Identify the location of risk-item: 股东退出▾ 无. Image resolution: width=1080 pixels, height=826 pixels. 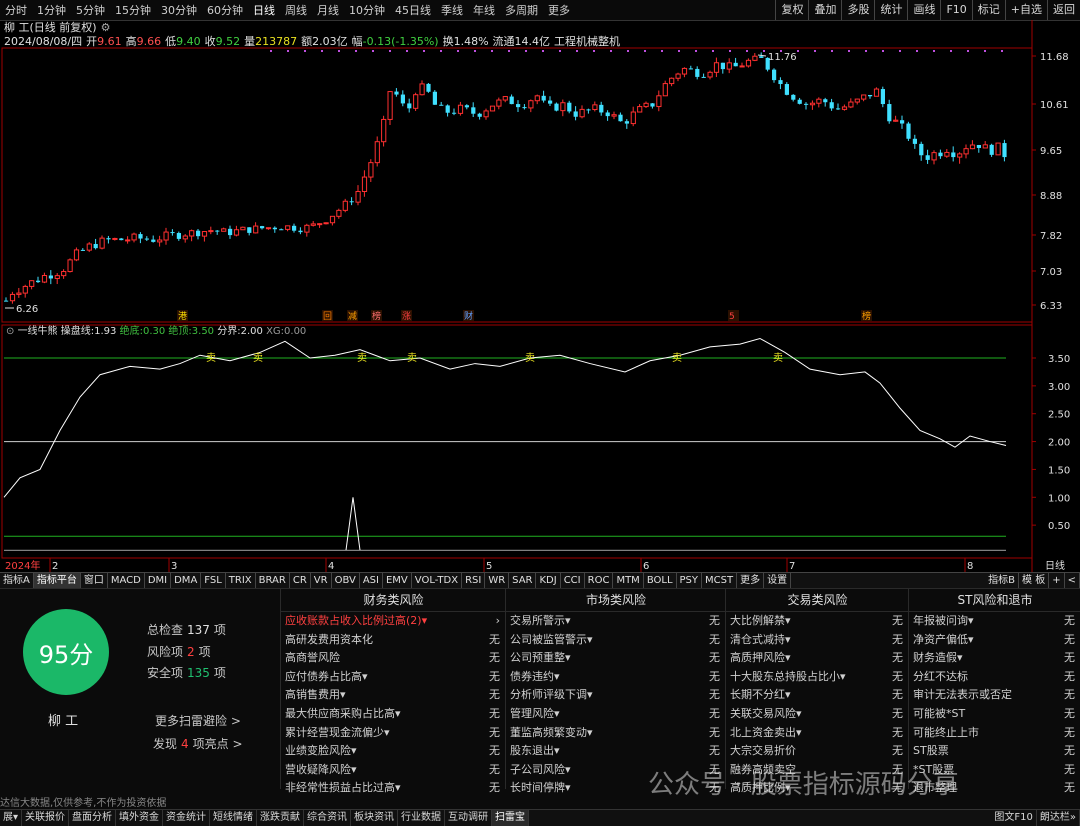
(616, 751).